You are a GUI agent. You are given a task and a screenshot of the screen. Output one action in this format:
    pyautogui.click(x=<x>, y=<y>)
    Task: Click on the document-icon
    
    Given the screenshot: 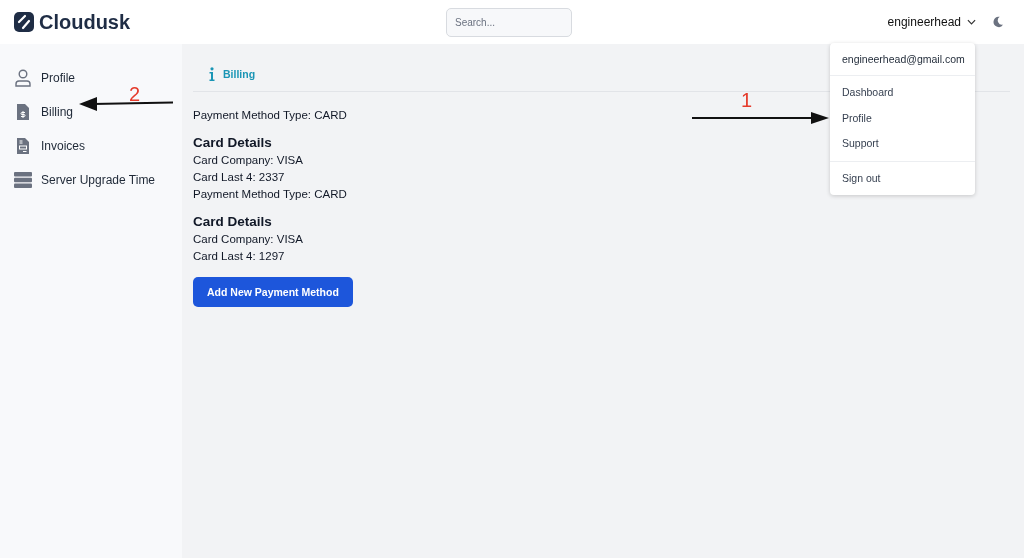 What is the action you would take?
    pyautogui.click(x=23, y=146)
    